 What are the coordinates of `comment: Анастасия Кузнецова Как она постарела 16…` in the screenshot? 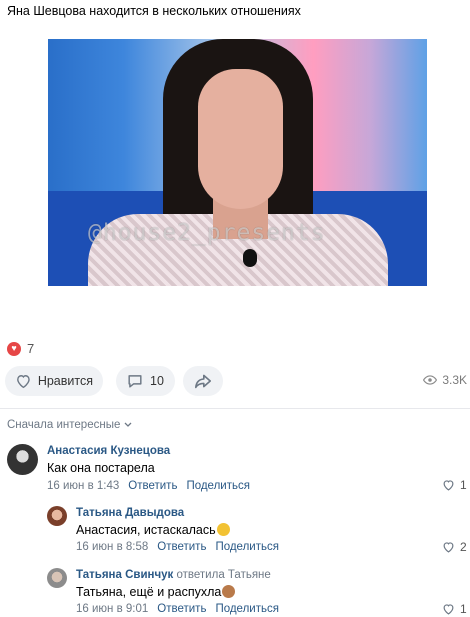 It's located at (237, 470).